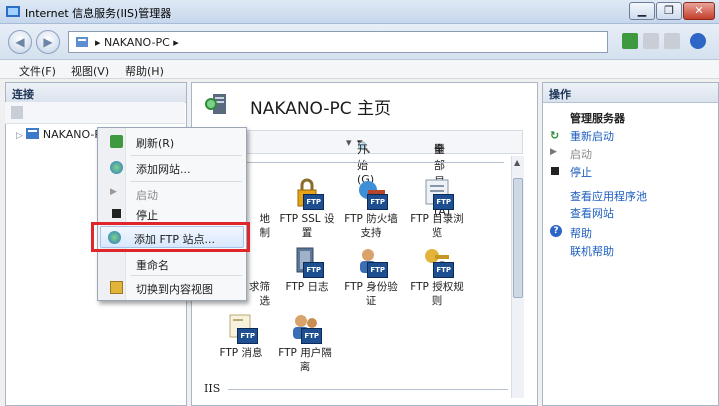 The image size is (719, 406). What do you see at coordinates (62, 137) in the screenshot?
I see `tree-node-server: ▷ NAKANO-PC` at bounding box center [62, 137].